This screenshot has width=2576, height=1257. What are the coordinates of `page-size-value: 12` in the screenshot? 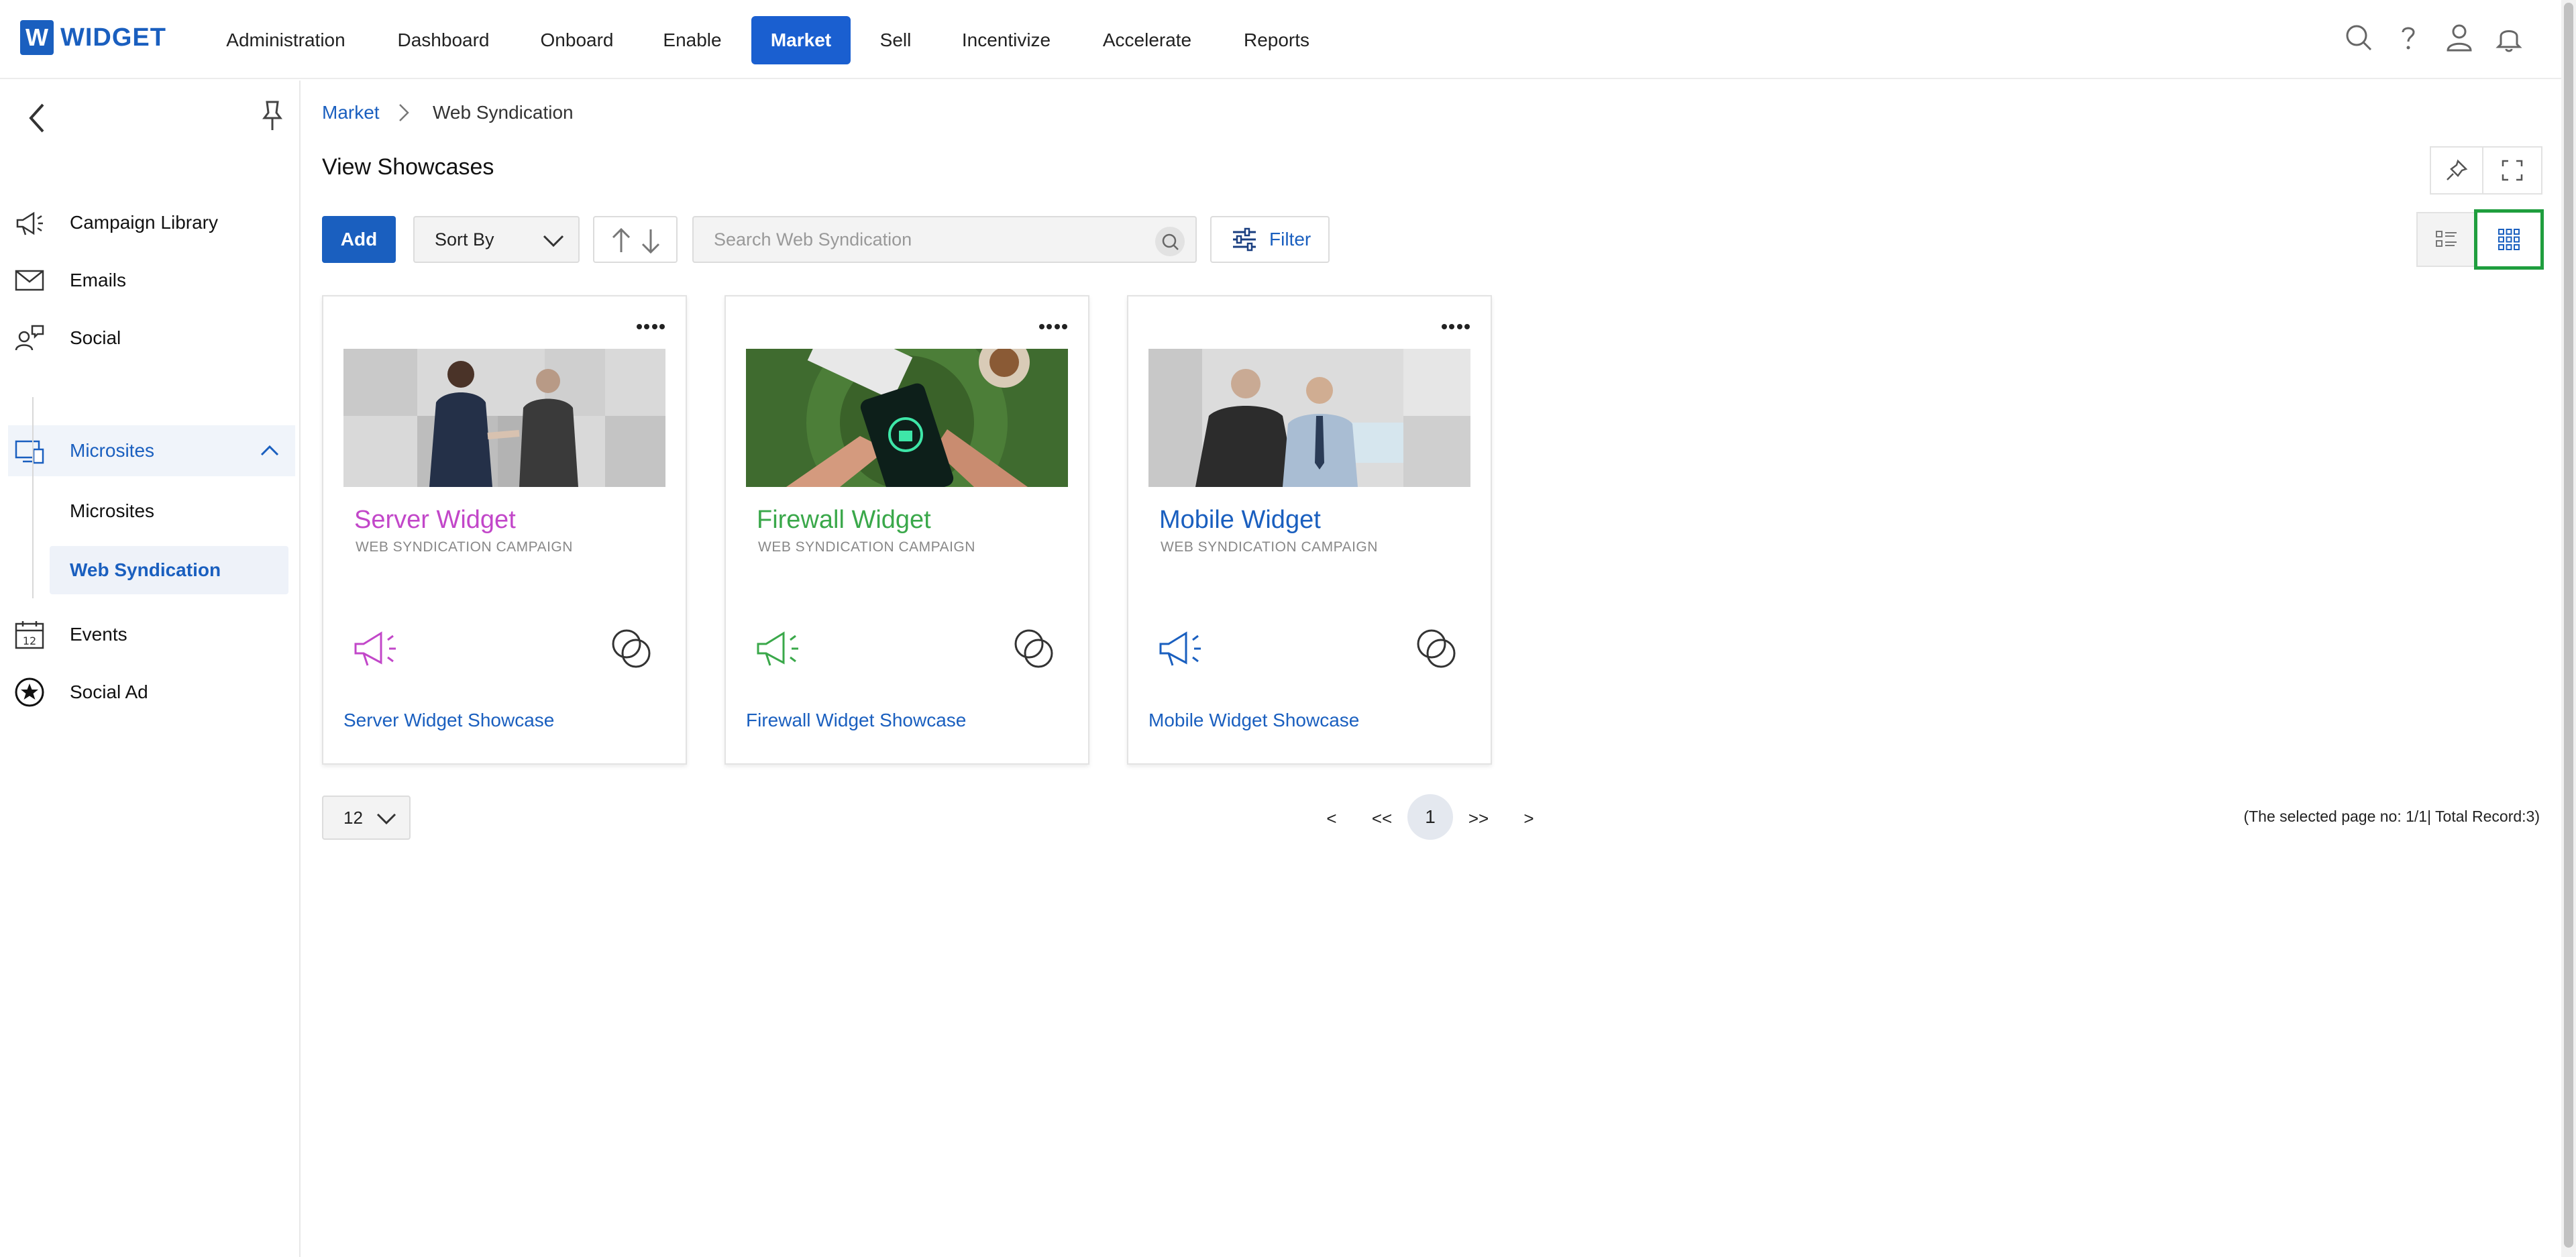 It's located at (353, 818).